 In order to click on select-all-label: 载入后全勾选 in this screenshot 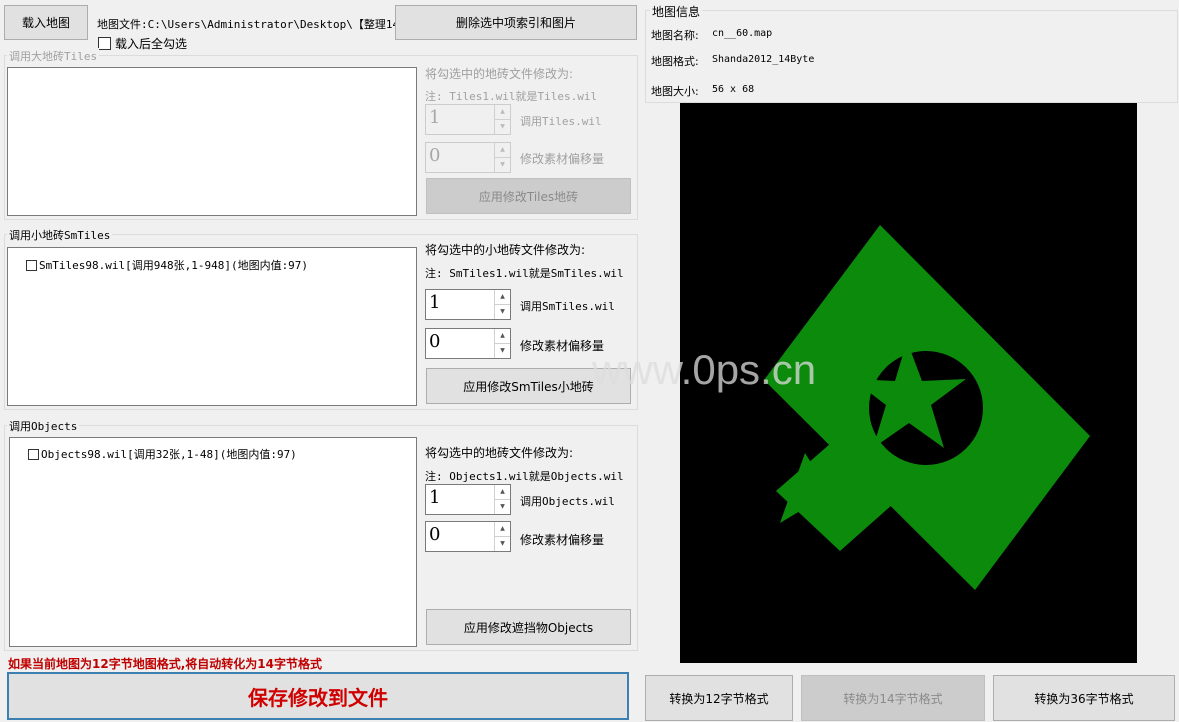, I will do `click(151, 44)`.